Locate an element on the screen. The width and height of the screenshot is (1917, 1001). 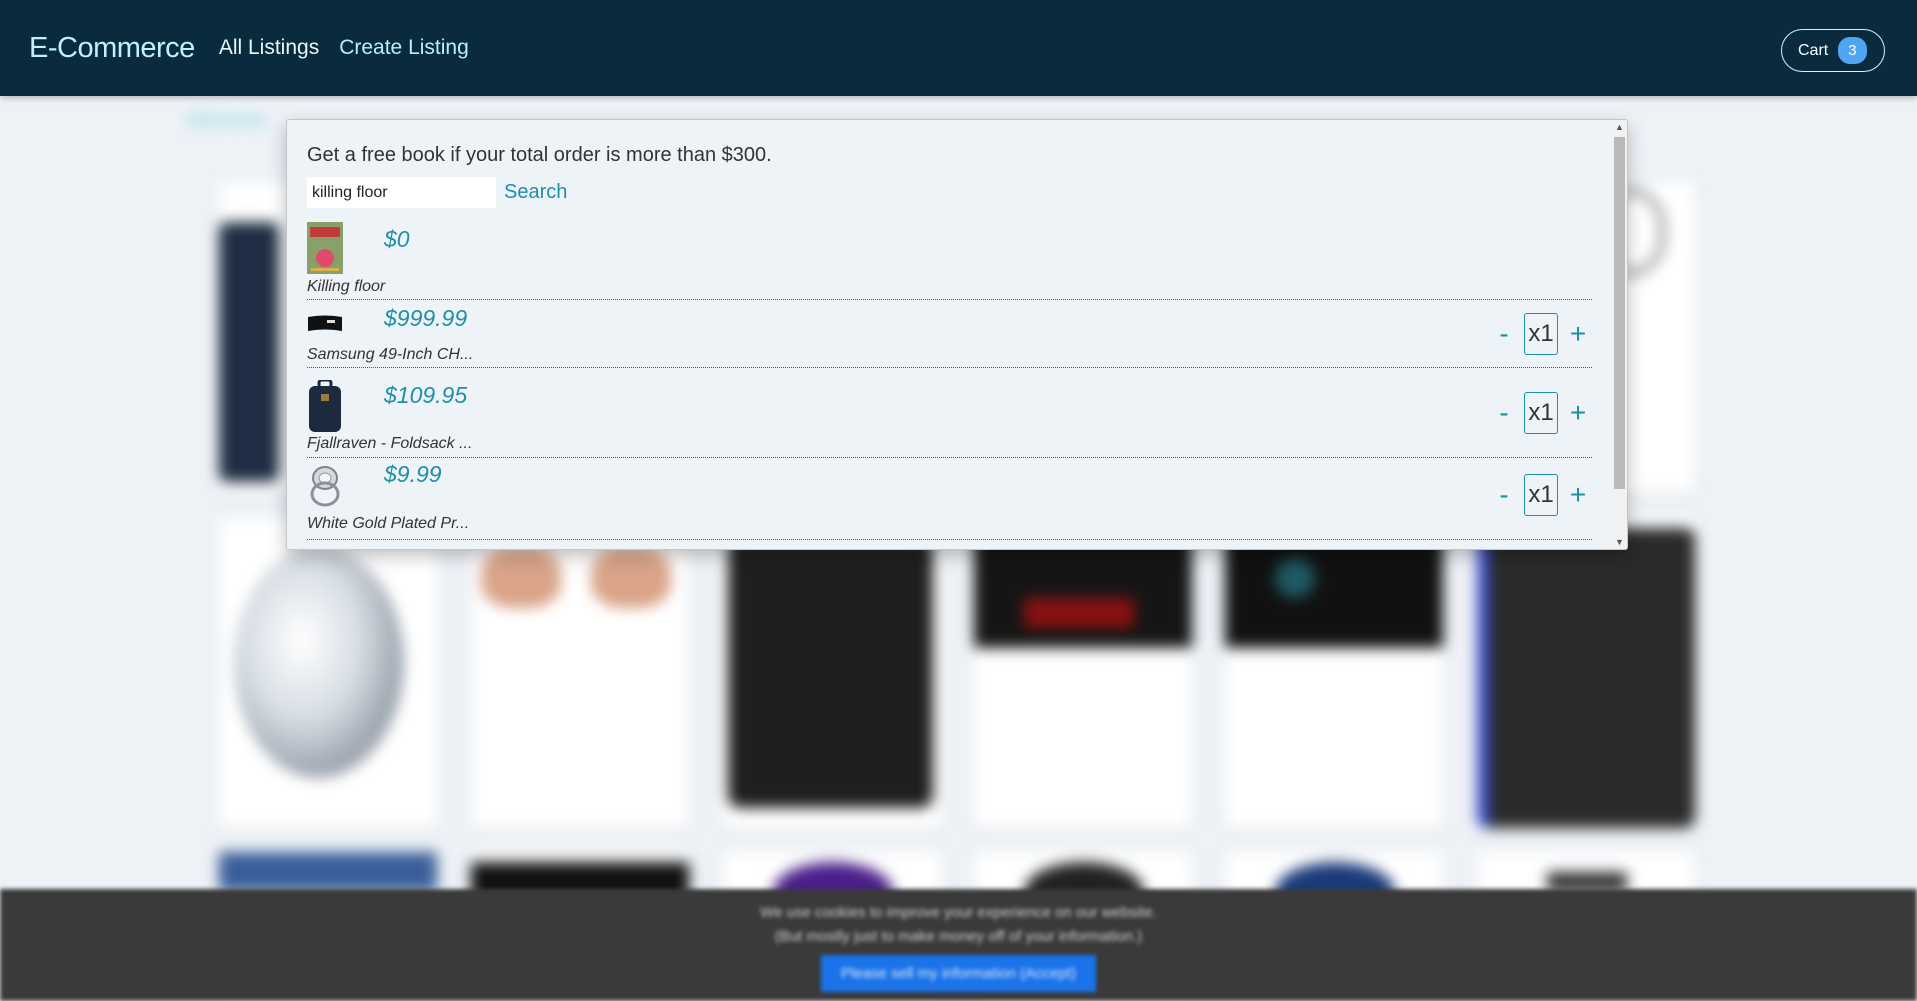
item-price: $999.99 is located at coordinates (426, 318).